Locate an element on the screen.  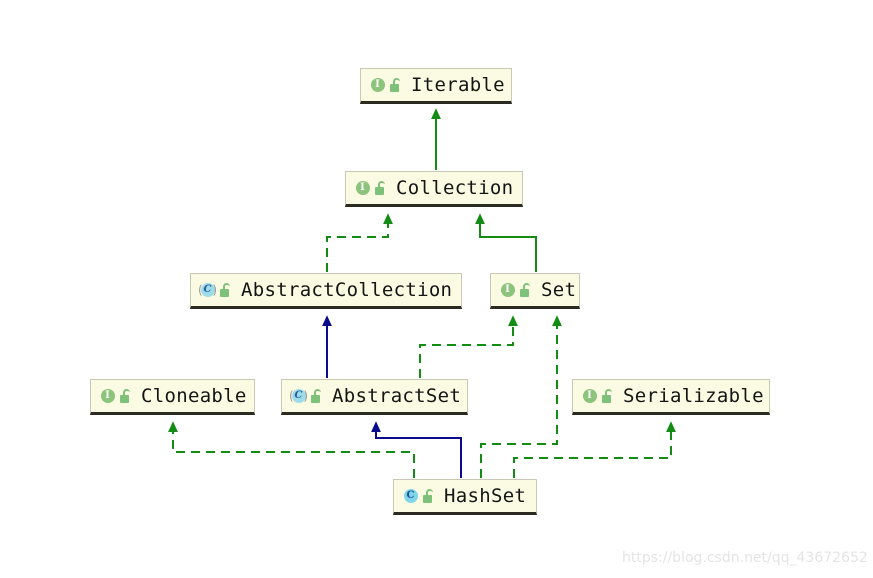
edge-hashset-to-serializable is located at coordinates (594, 449).